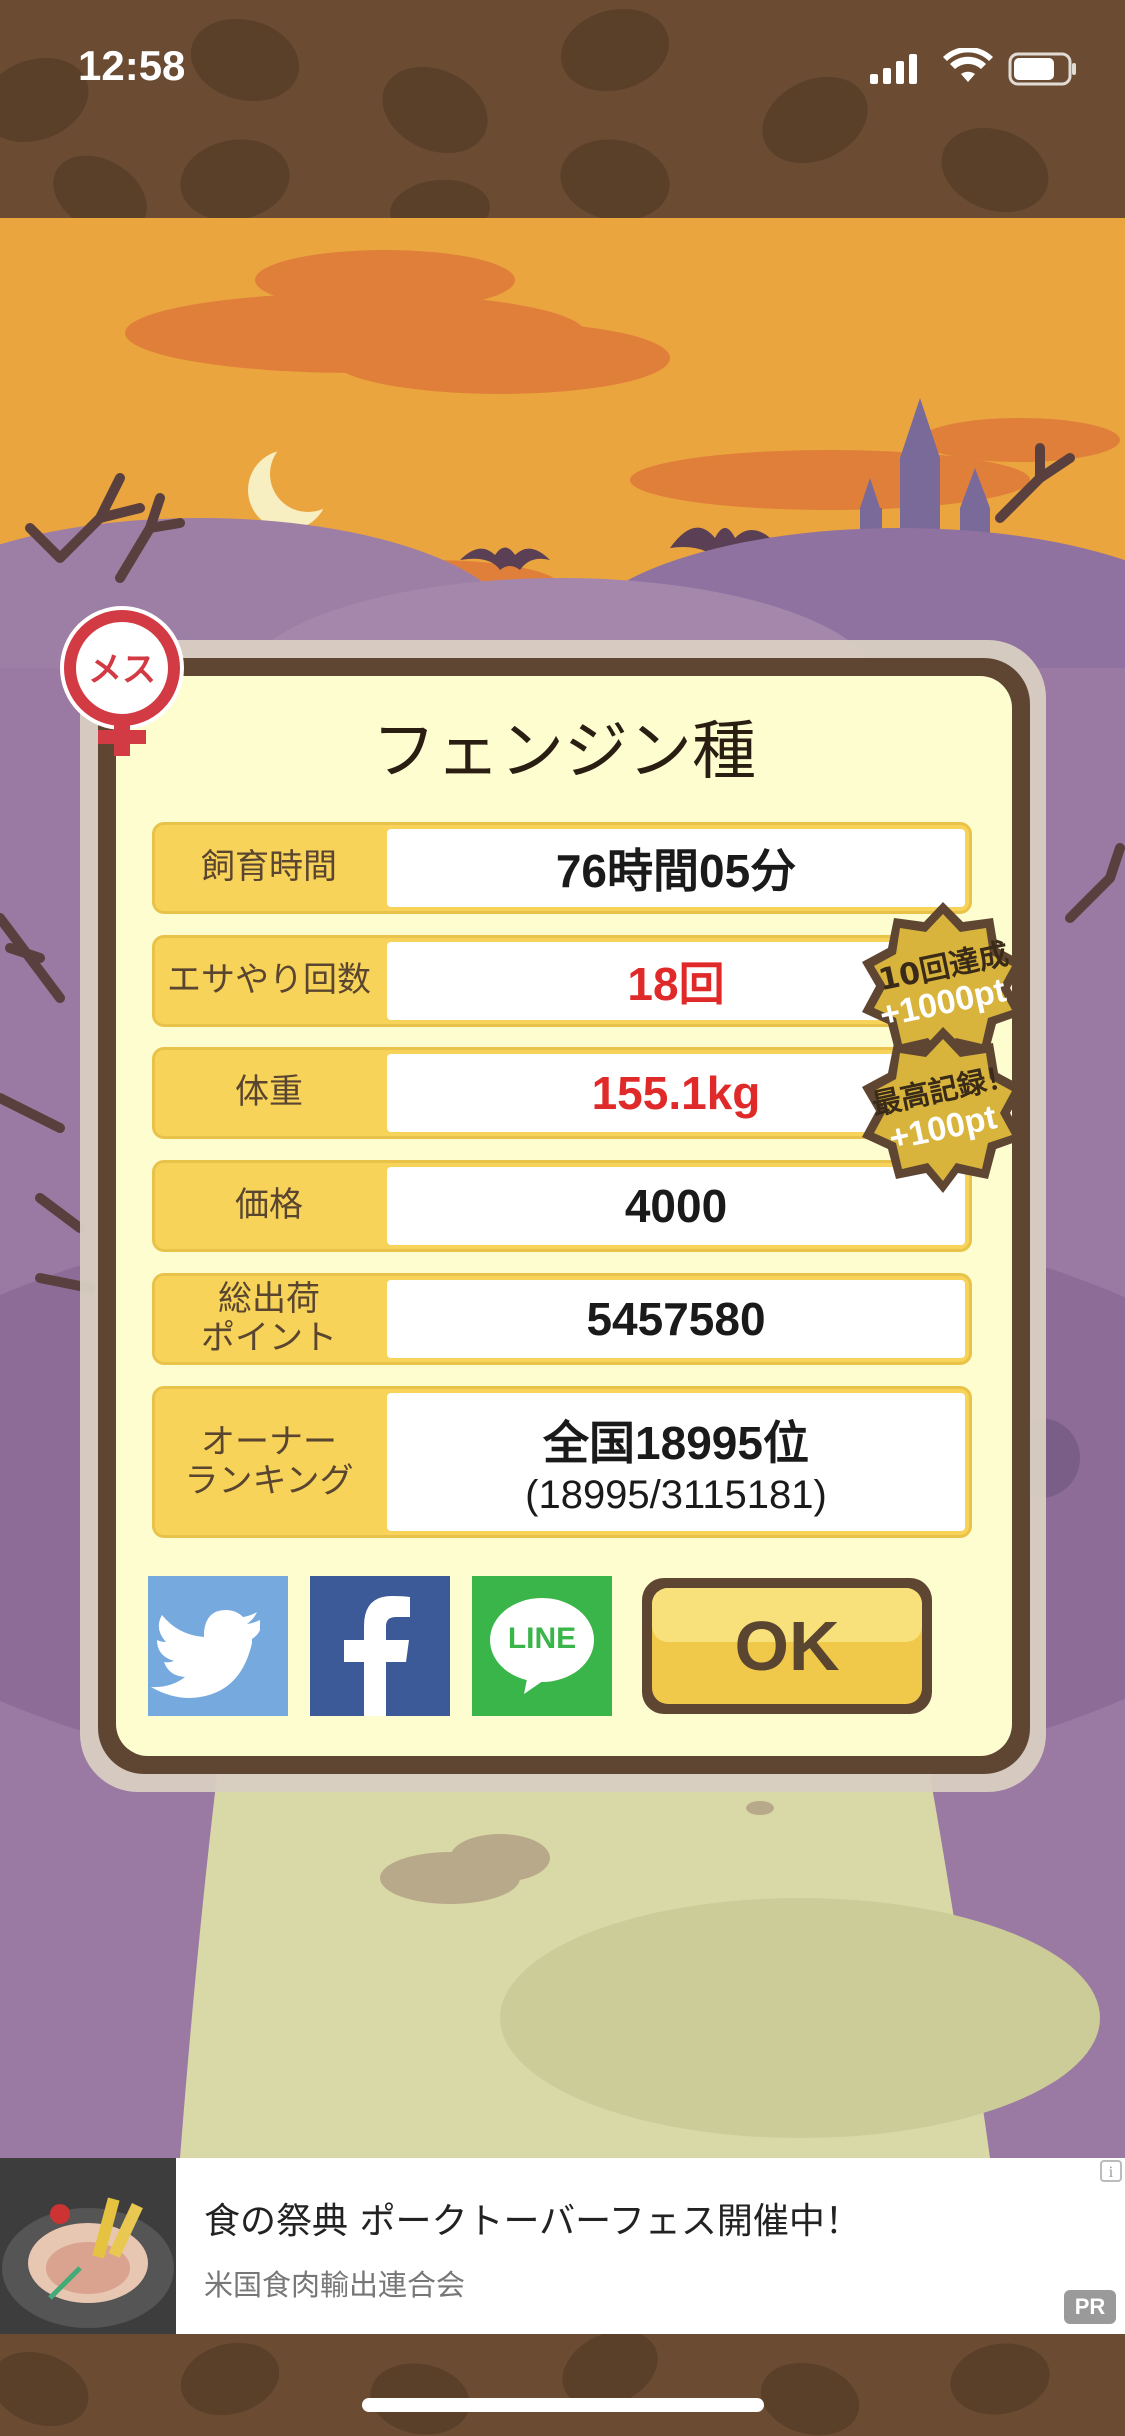 This screenshot has width=1125, height=2436. I want to click on achievement-badge-weight: 最高記録！ +100pt, so click(943, 1110).